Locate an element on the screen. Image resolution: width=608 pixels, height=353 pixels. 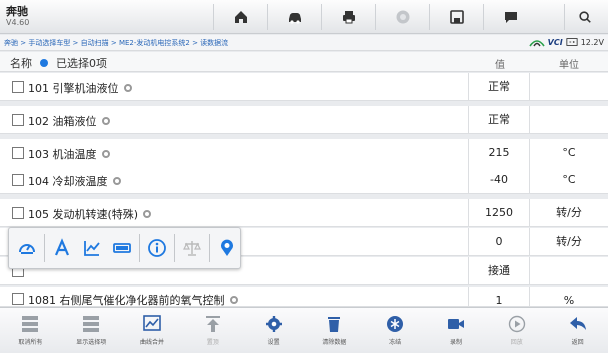
text-mode-button is located at coordinates (62, 248).